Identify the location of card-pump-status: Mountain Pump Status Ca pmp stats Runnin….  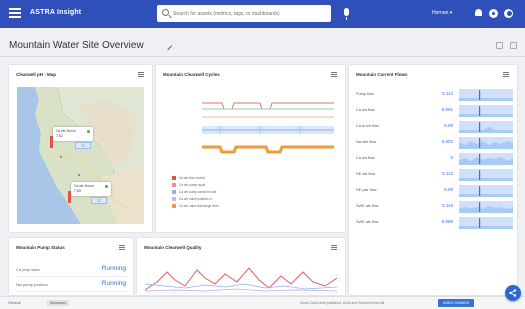
(71, 266).